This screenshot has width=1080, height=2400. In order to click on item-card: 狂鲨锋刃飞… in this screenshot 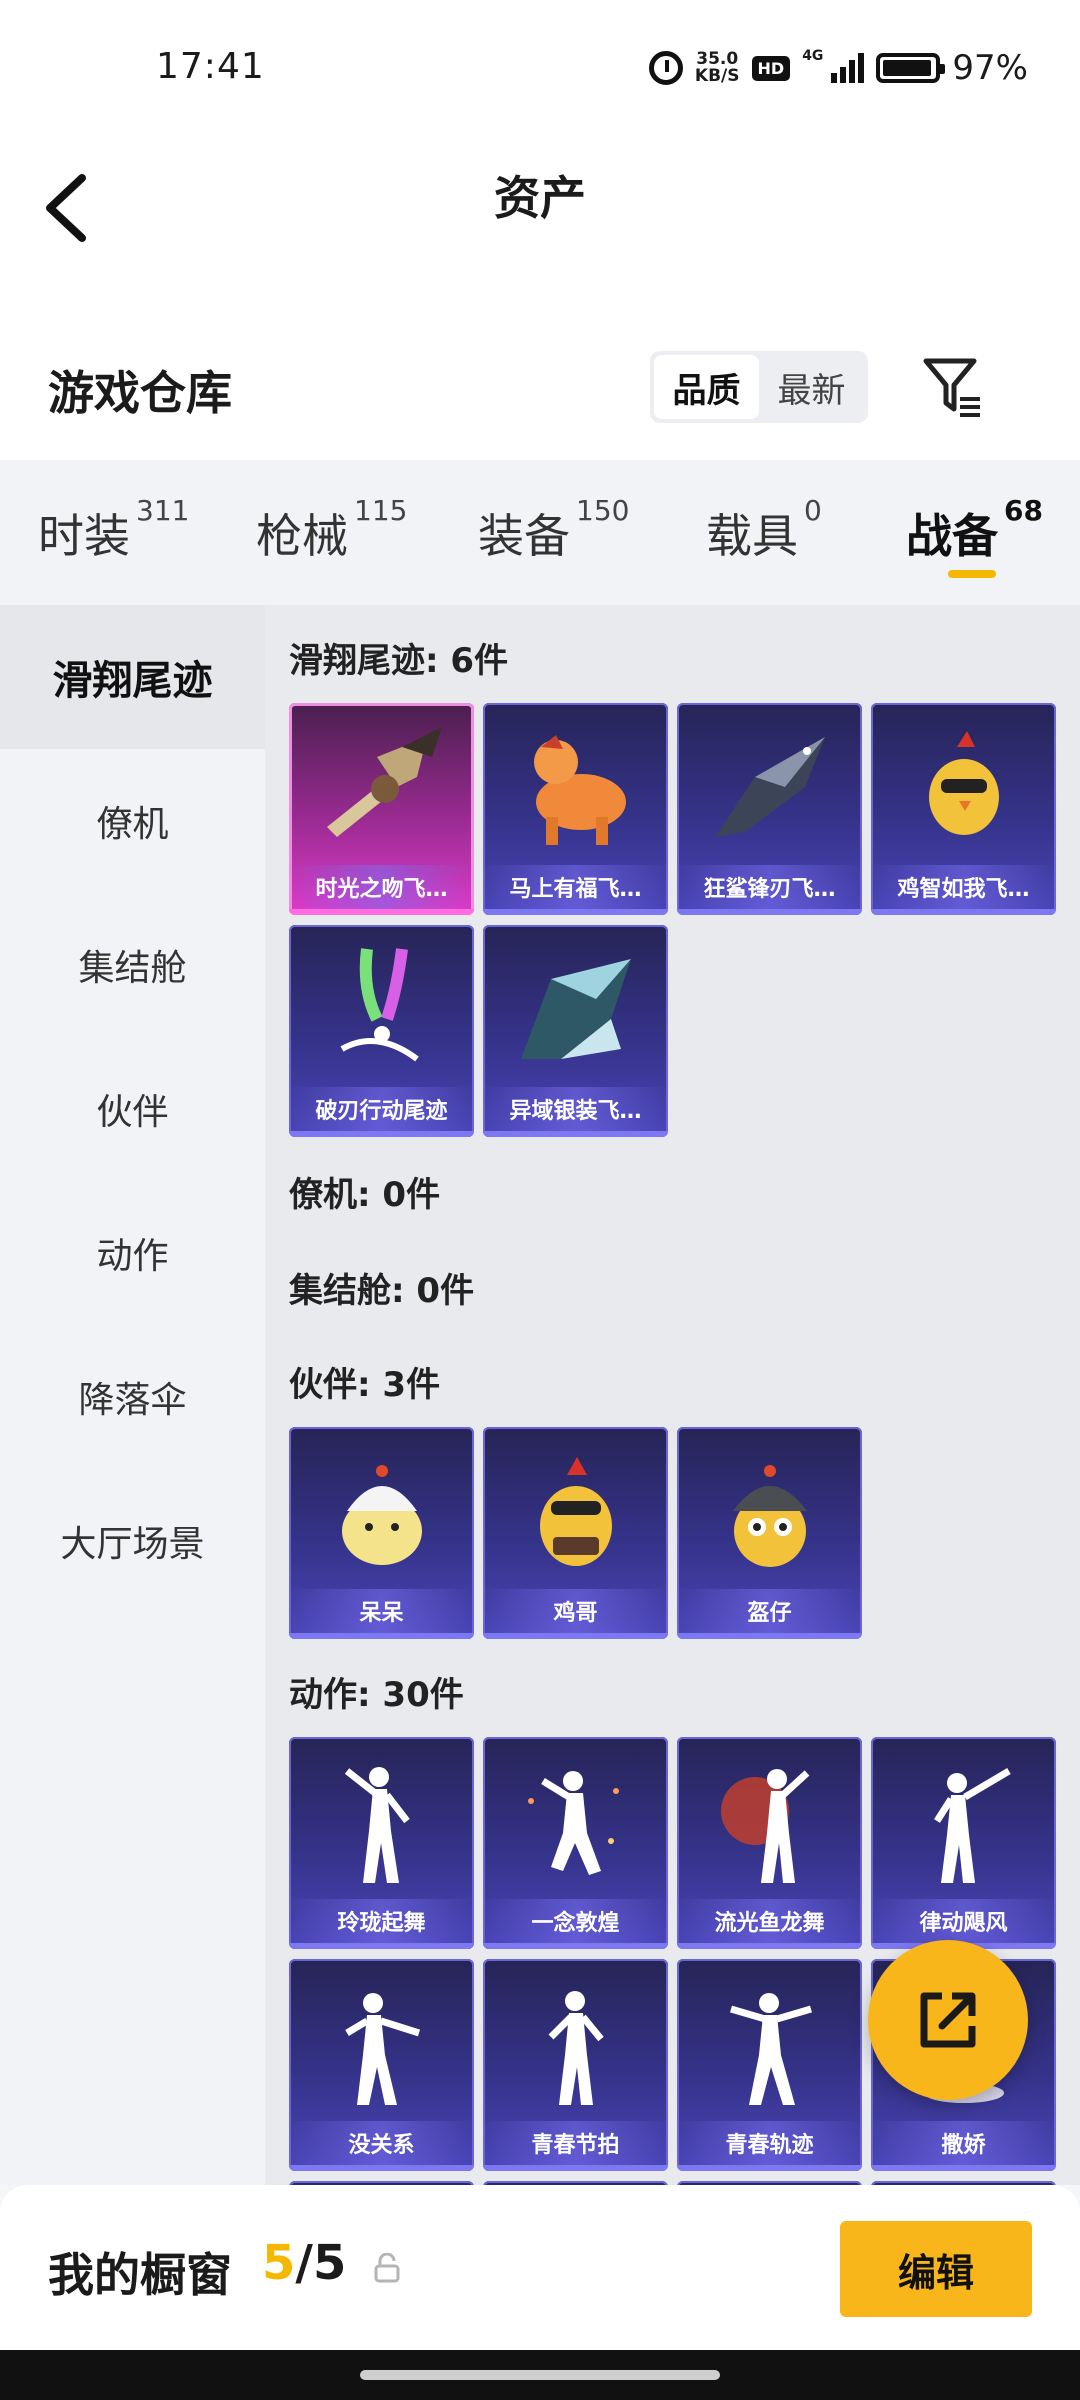, I will do `click(769, 809)`.